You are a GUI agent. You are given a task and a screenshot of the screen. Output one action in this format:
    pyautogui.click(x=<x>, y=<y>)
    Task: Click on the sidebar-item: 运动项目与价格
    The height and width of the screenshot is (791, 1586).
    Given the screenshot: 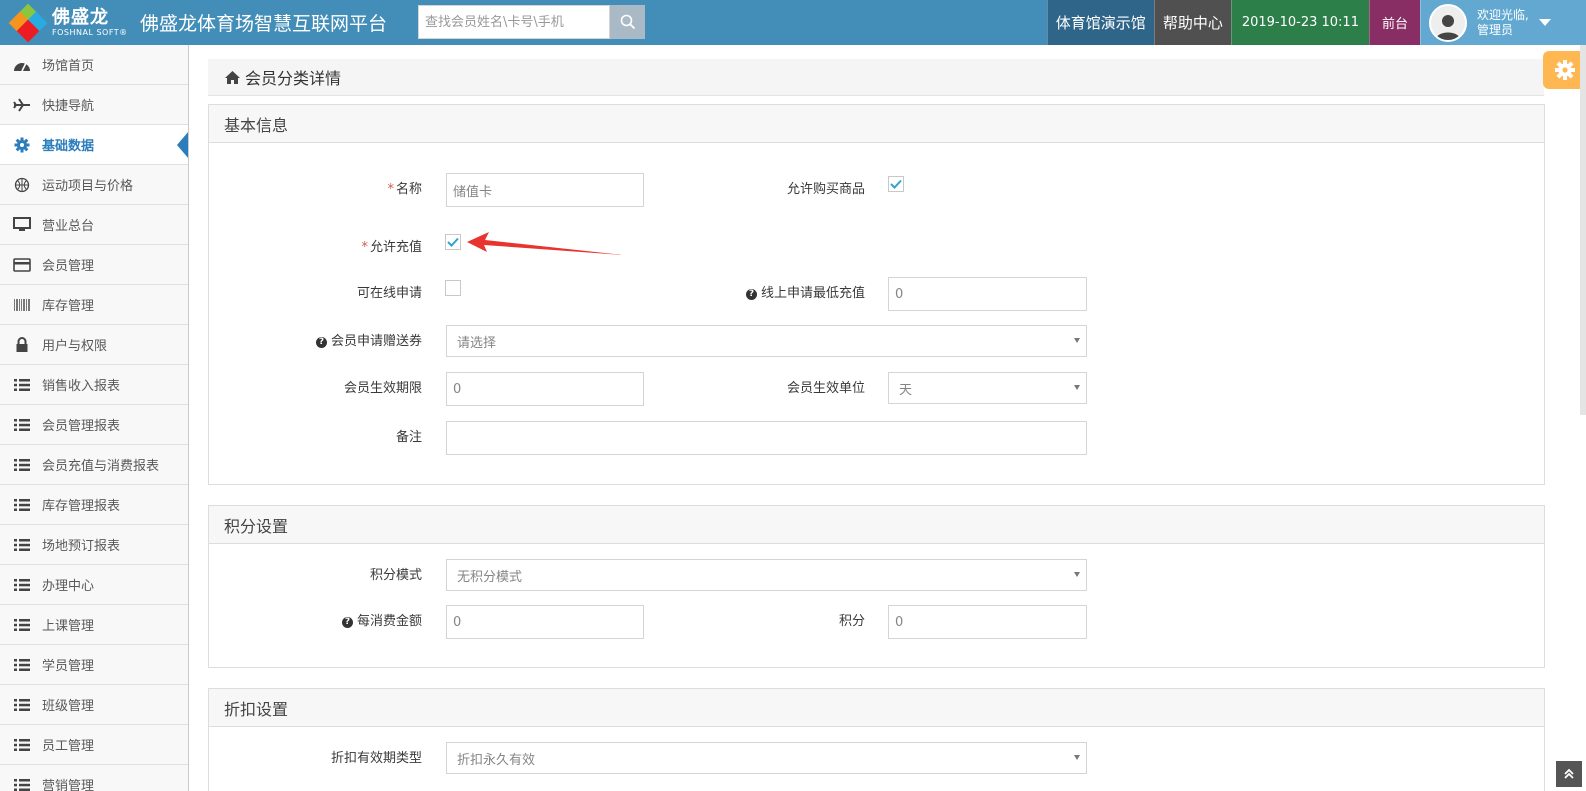 What is the action you would take?
    pyautogui.click(x=94, y=185)
    